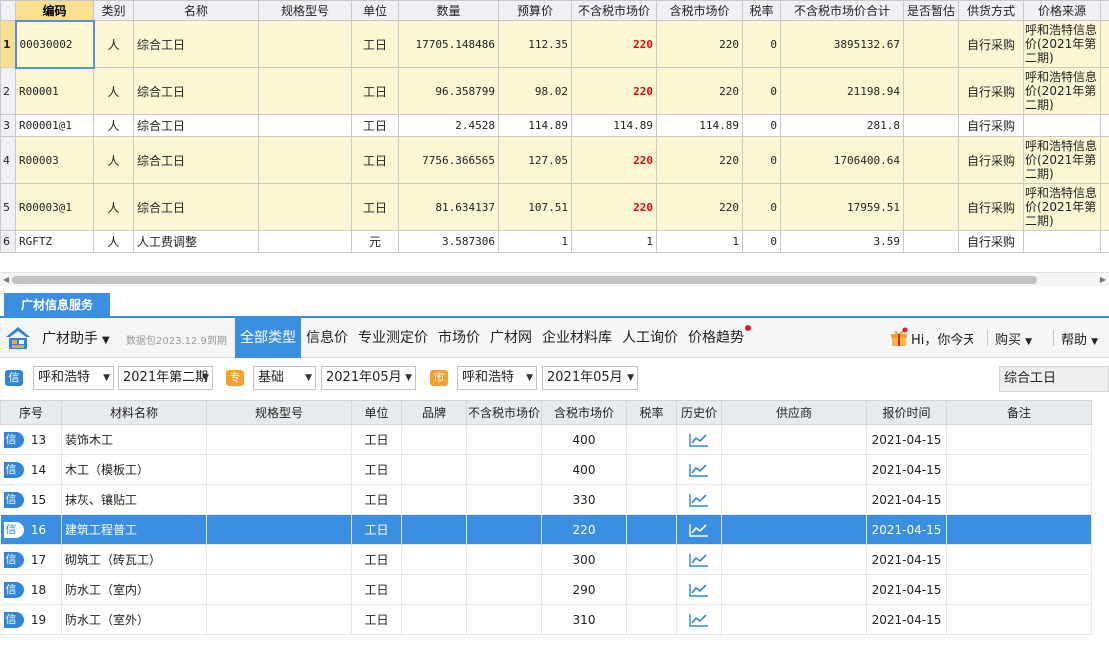  Describe the element at coordinates (165, 378) in the screenshot. I see `info-period-select: 2021年第二期 ▼` at that location.